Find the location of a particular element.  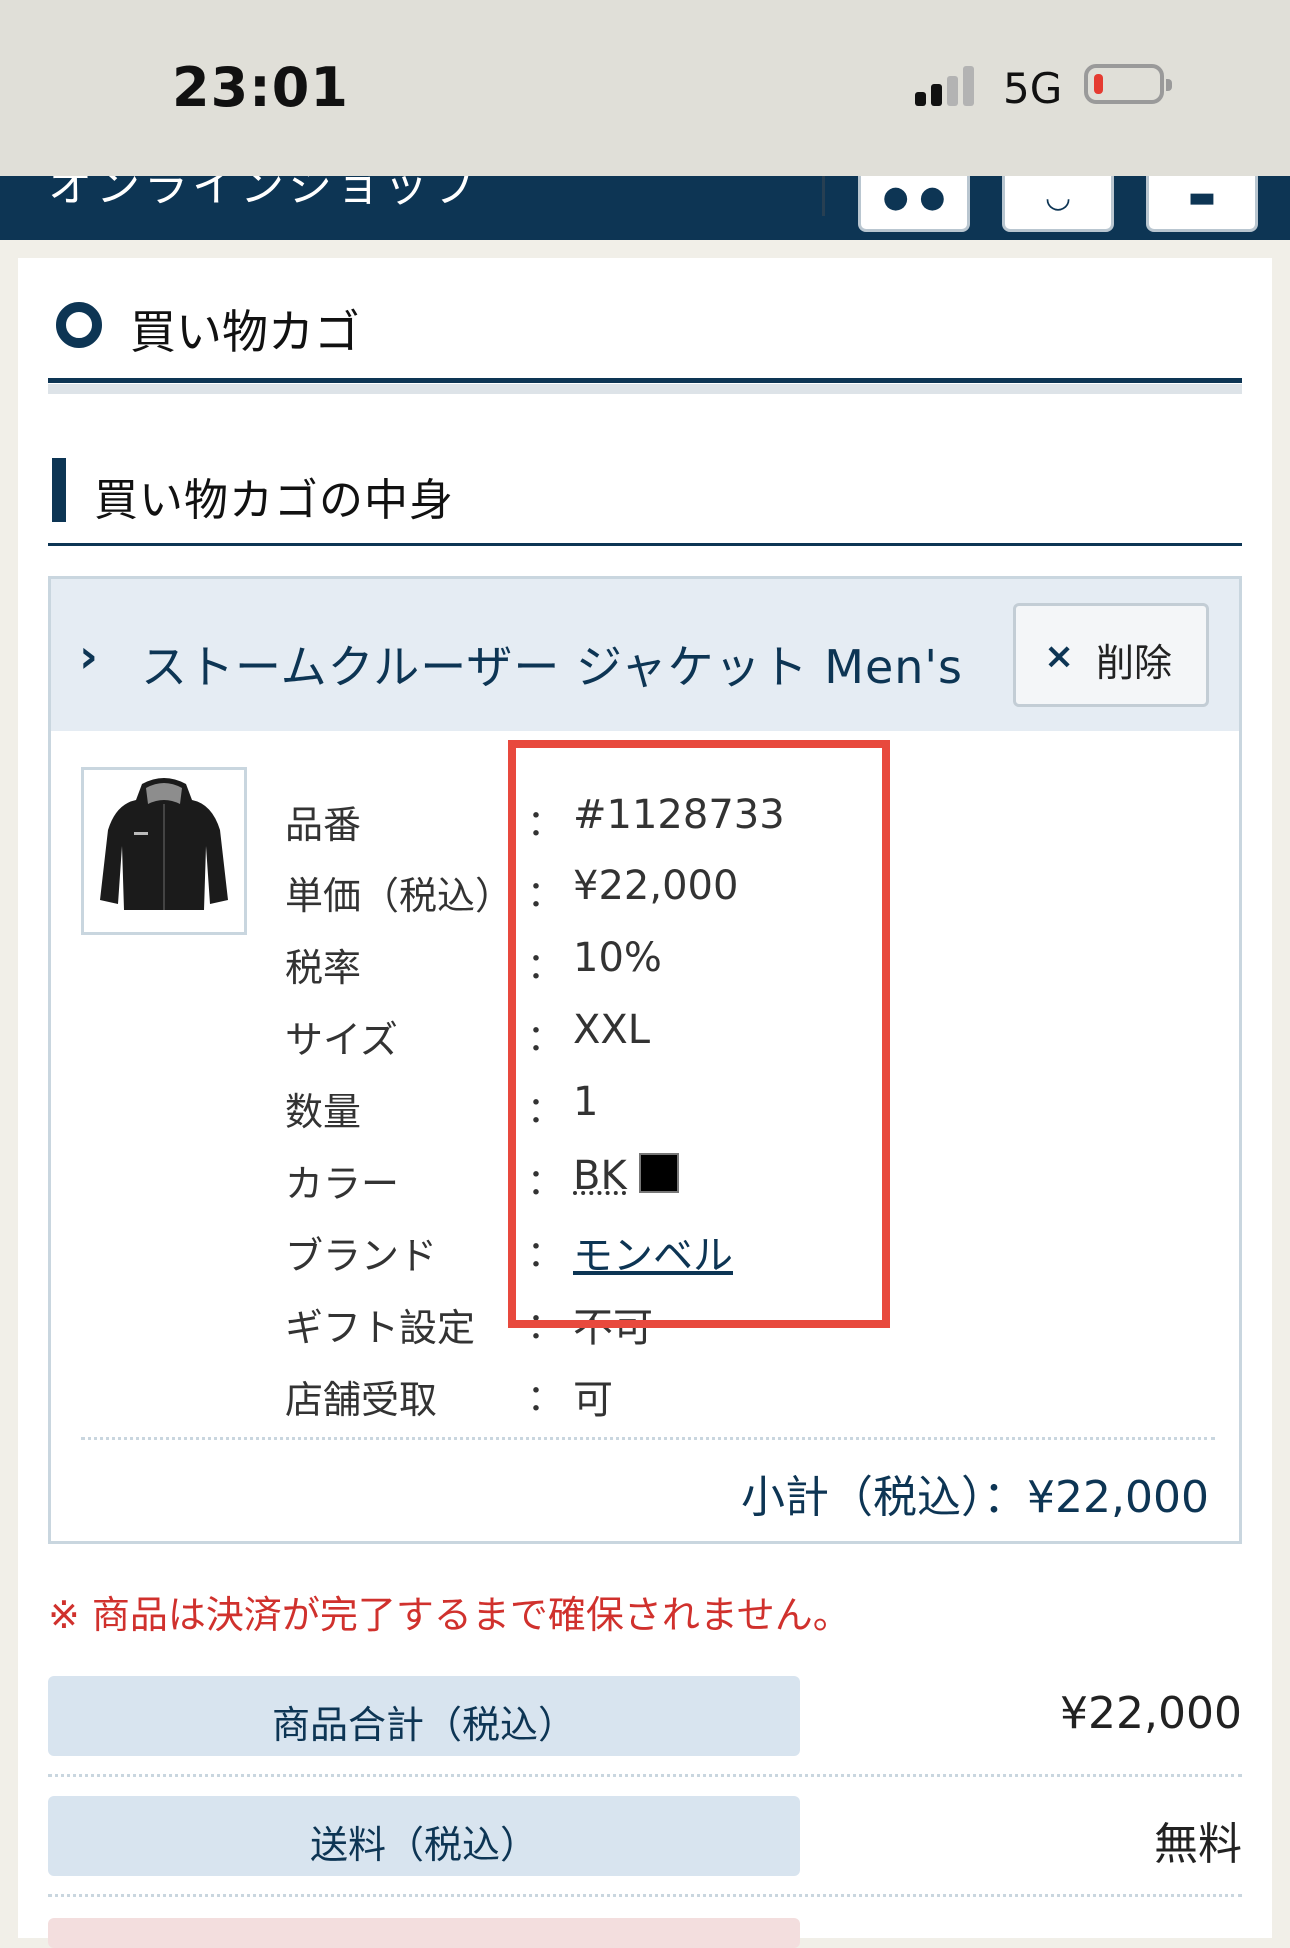

summary-label-text: 商品合計（税込） is located at coordinates (423, 1725).